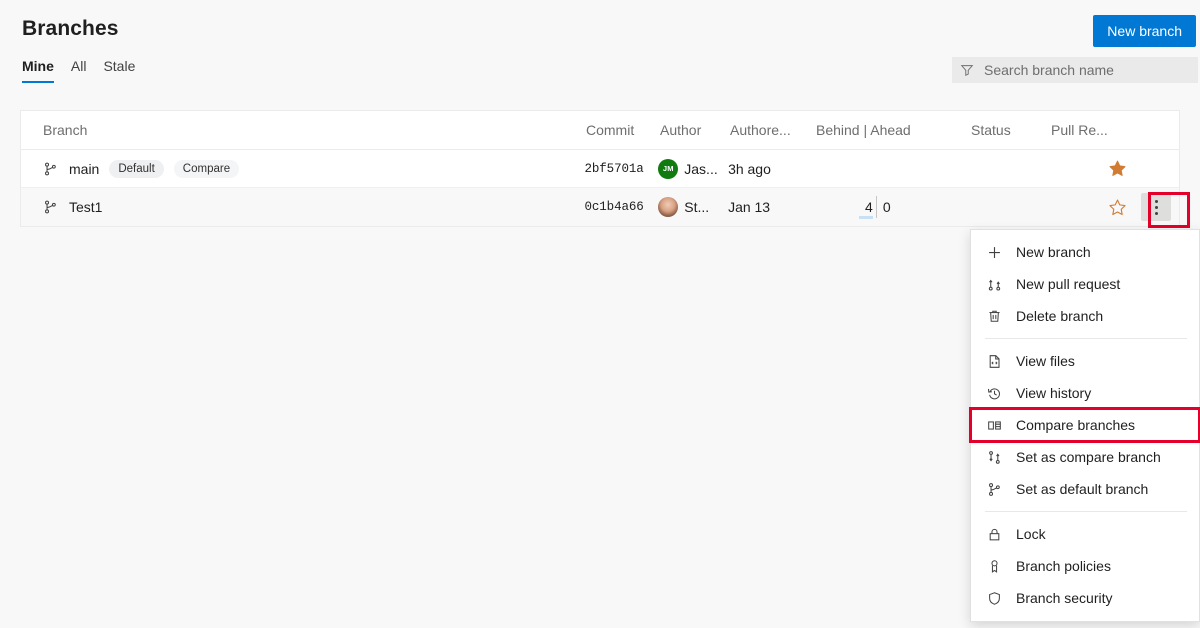 This screenshot has height=628, width=1200. I want to click on menu-item-delete-branch: Delete branch, so click(1085, 316).